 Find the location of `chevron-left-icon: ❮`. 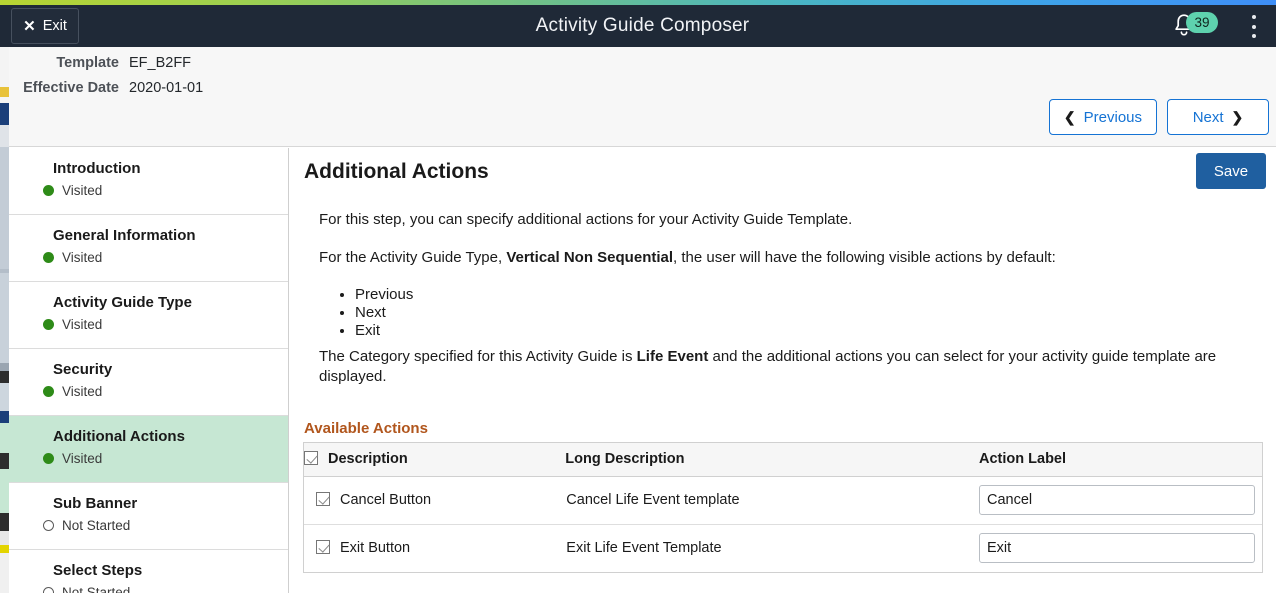

chevron-left-icon: ❮ is located at coordinates (1069, 117).